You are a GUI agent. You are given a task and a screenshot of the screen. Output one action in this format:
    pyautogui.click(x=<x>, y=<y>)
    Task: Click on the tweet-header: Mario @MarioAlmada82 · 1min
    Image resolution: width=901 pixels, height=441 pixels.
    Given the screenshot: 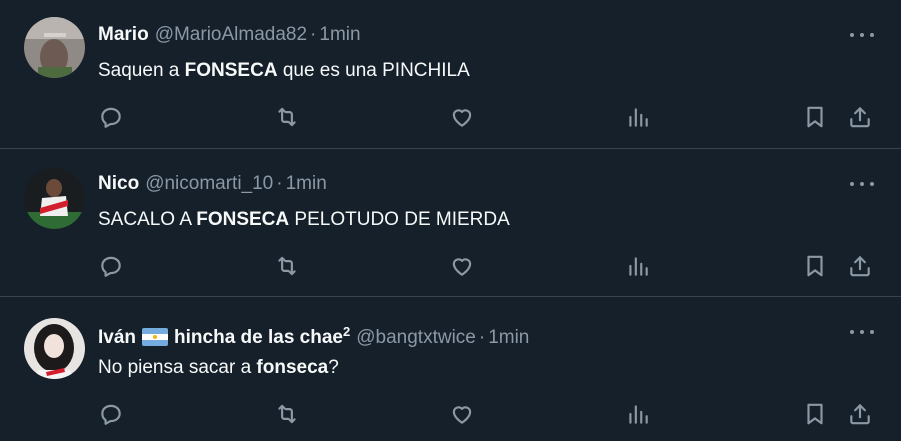 What is the action you would take?
    pyautogui.click(x=229, y=35)
    